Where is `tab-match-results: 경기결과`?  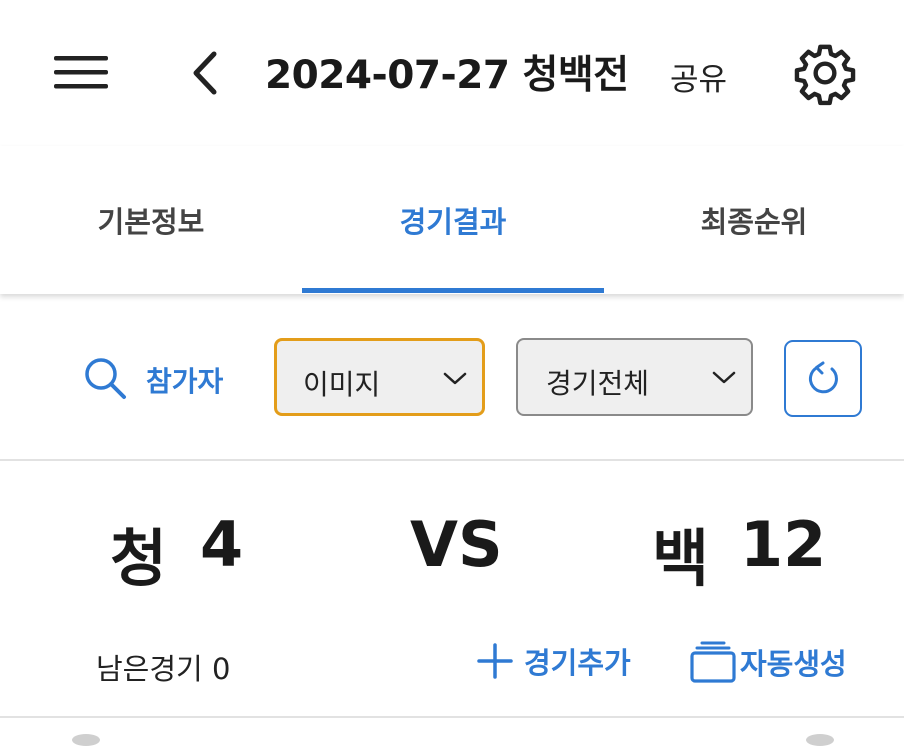
tab-match-results: 경기결과 is located at coordinates (453, 220).